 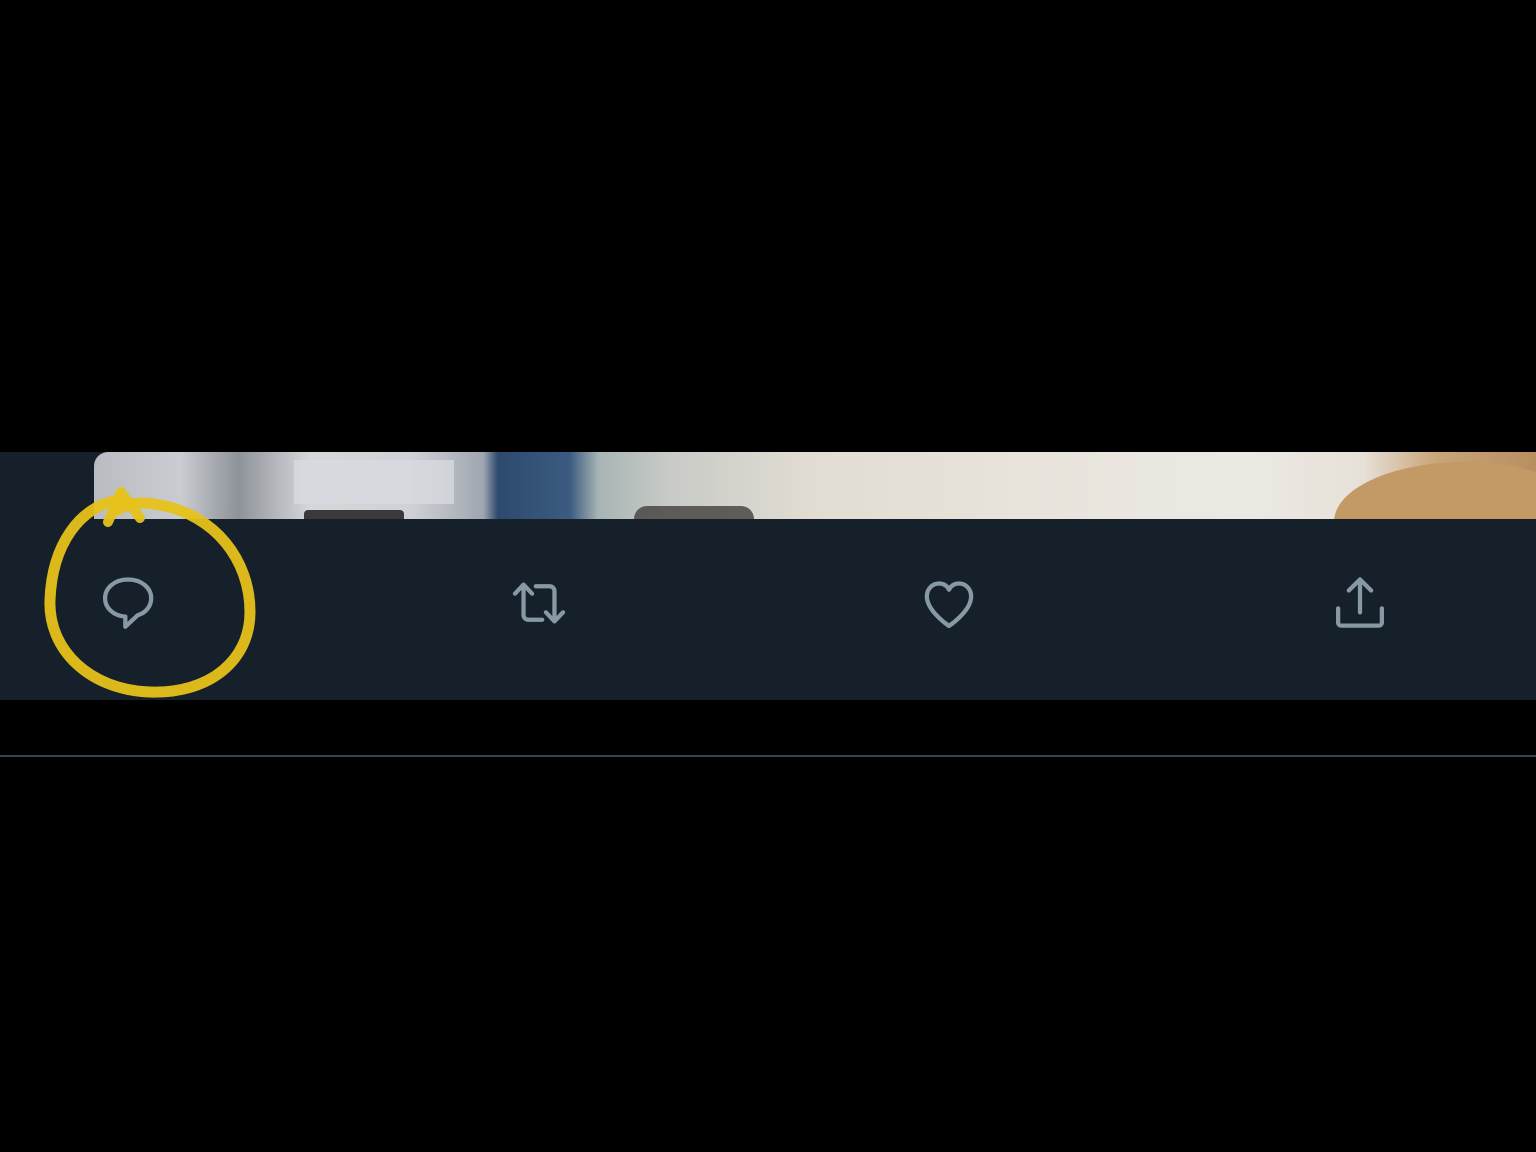 What do you see at coordinates (815, 485) in the screenshot?
I see `tweet-media-preview` at bounding box center [815, 485].